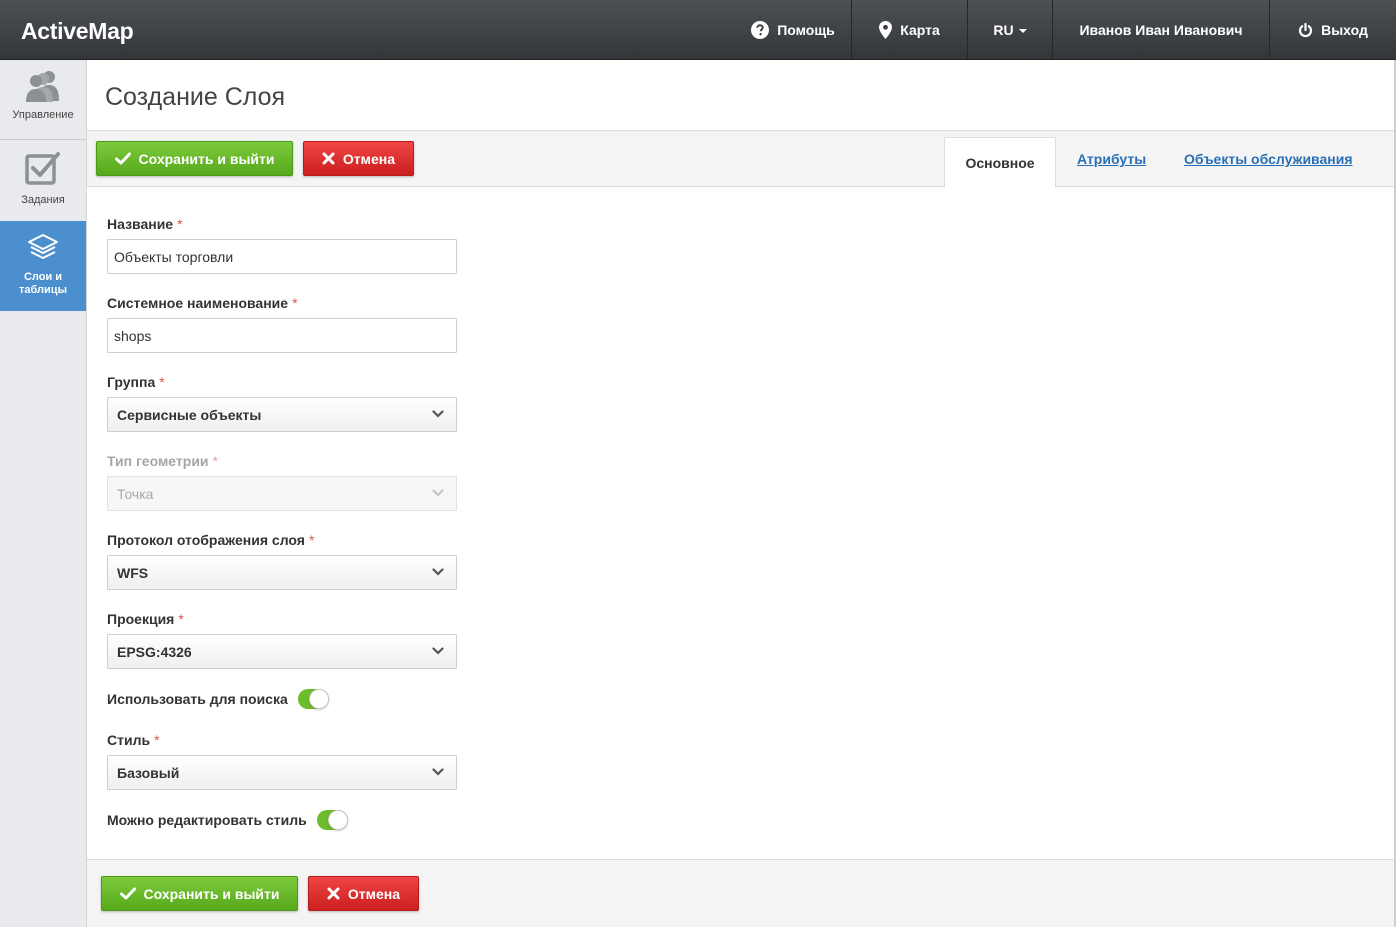 The height and width of the screenshot is (927, 1396). What do you see at coordinates (760, 30) in the screenshot?
I see `question-circle-icon` at bounding box center [760, 30].